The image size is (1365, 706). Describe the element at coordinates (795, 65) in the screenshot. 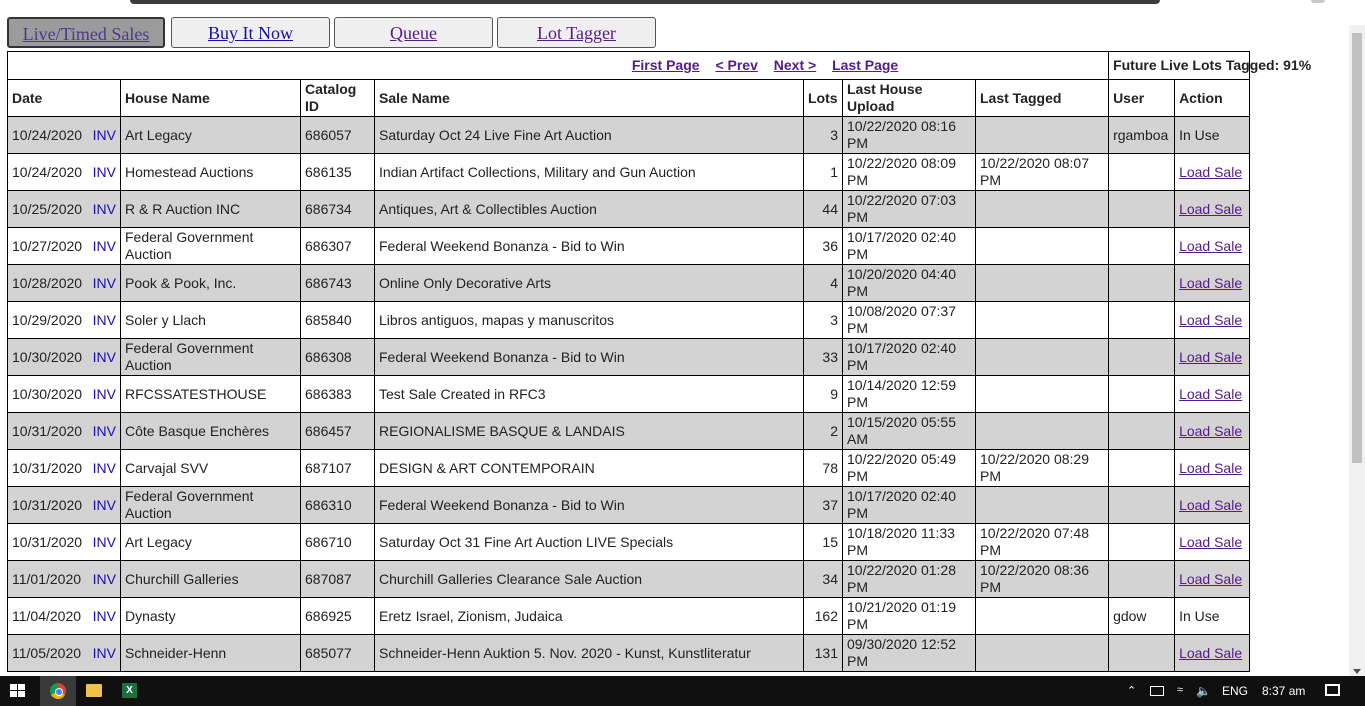

I see `next-page-link: Next >` at that location.